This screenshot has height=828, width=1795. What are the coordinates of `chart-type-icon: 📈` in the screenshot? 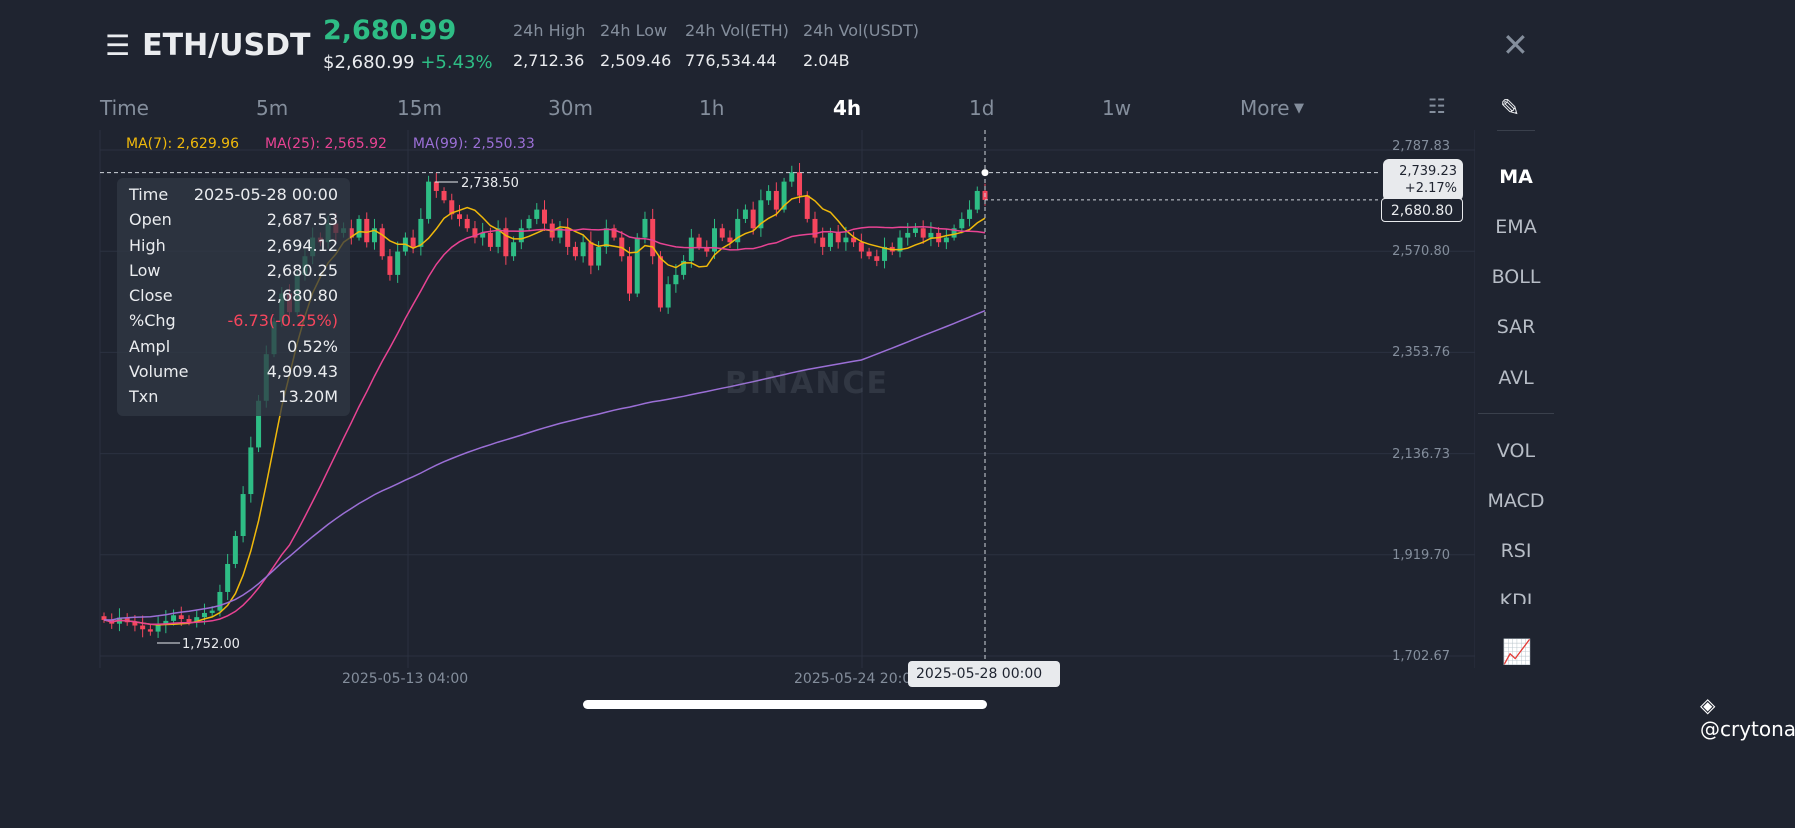 It's located at (1517, 652).